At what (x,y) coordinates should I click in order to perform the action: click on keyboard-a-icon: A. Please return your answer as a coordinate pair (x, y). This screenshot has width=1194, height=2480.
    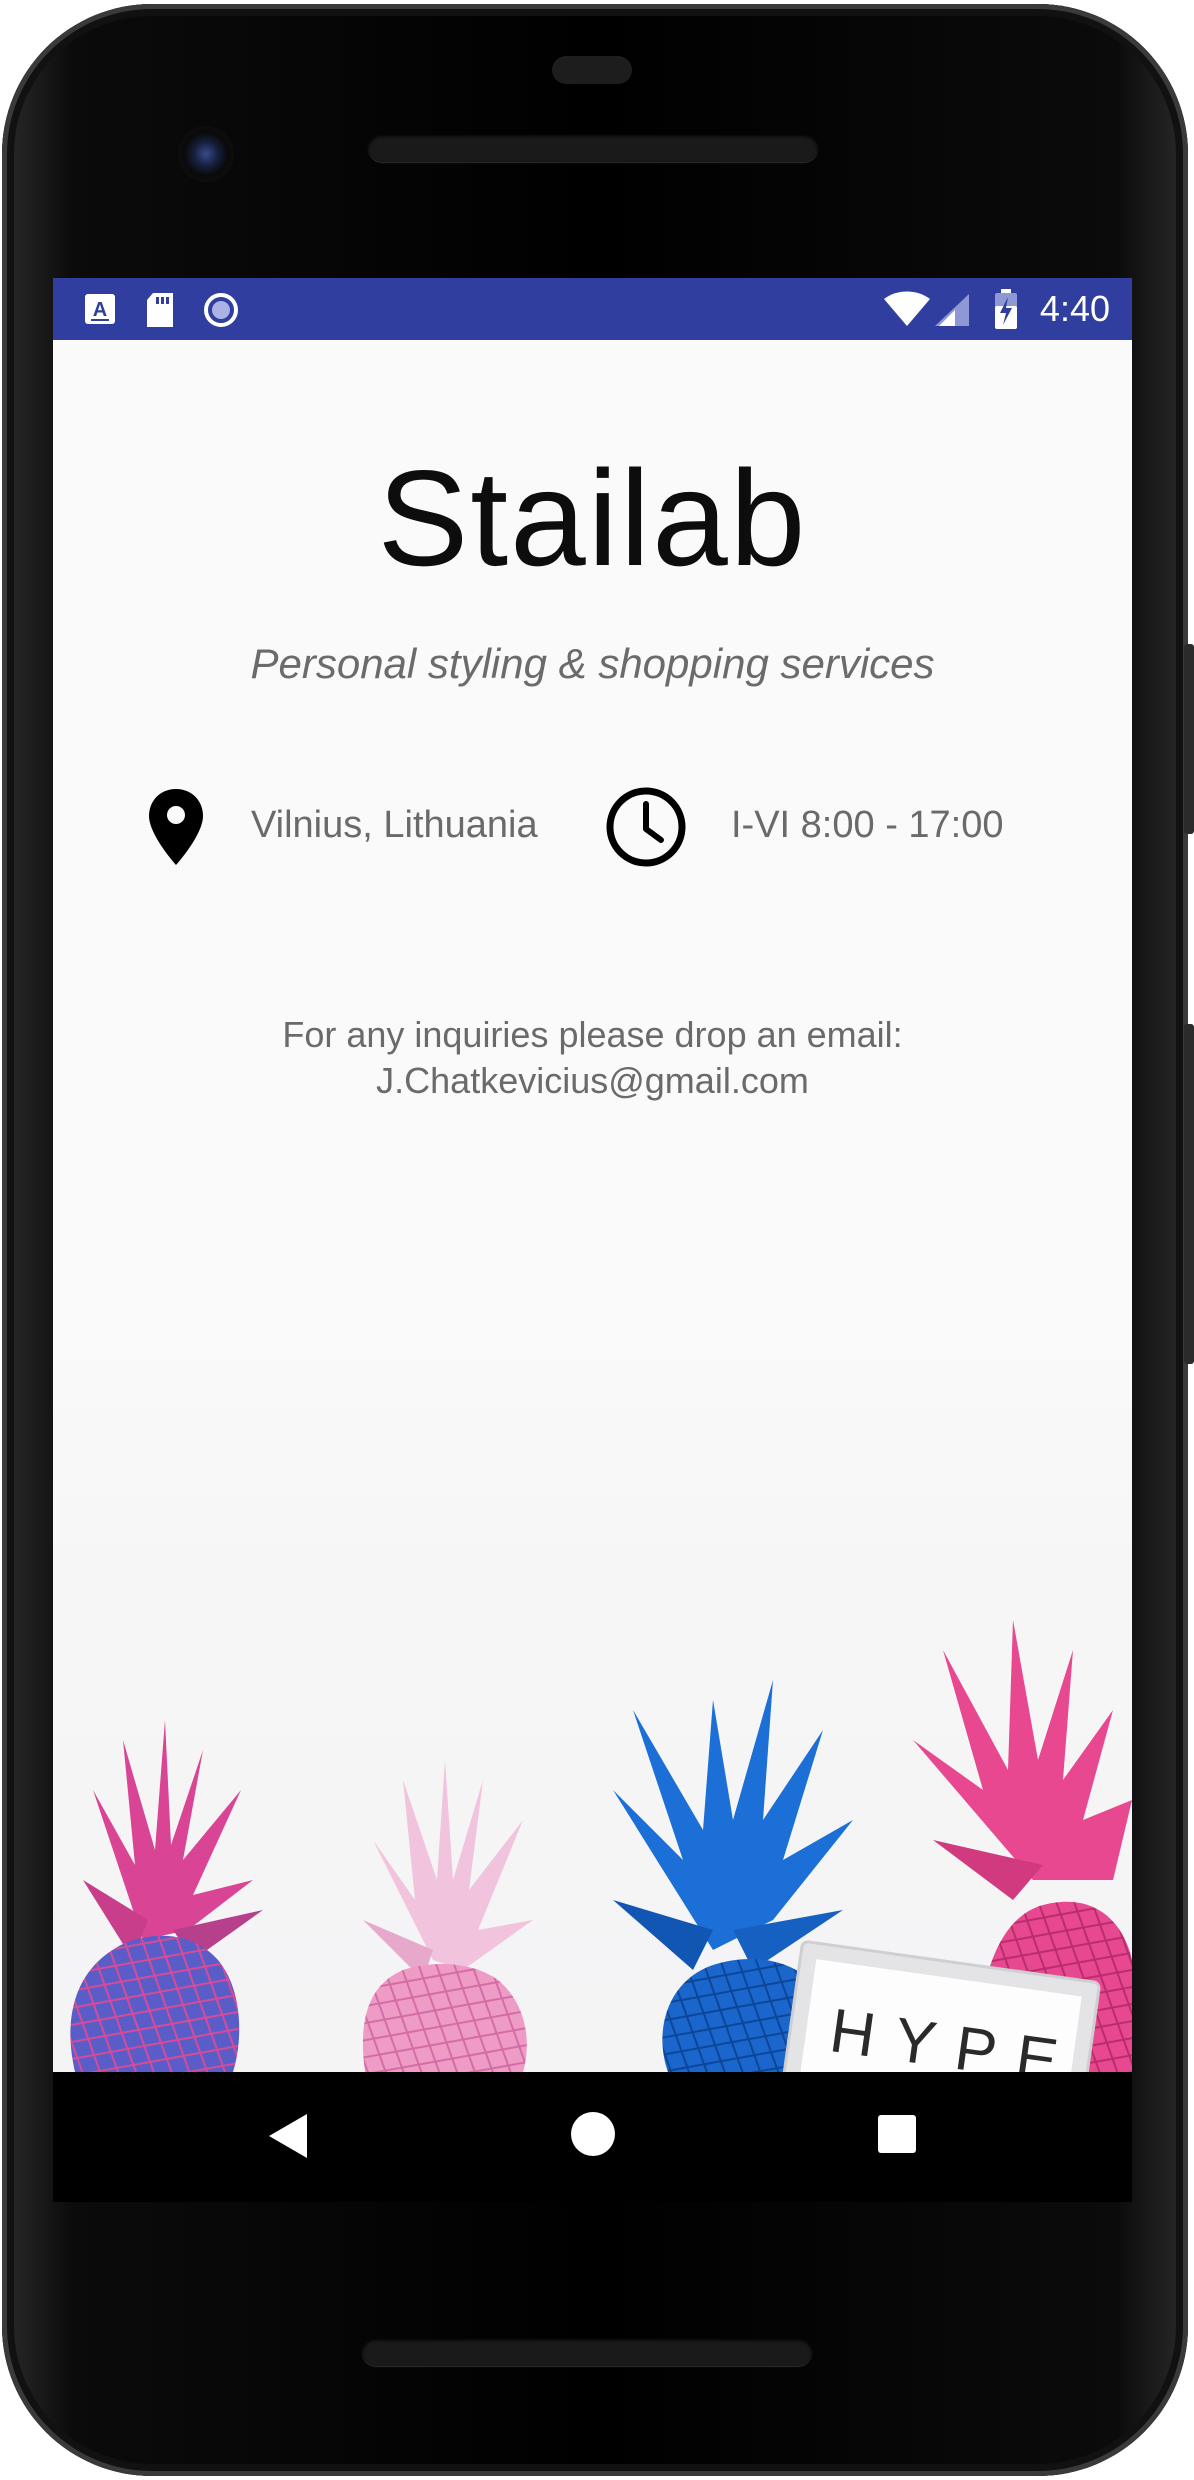
    Looking at the image, I should click on (100, 309).